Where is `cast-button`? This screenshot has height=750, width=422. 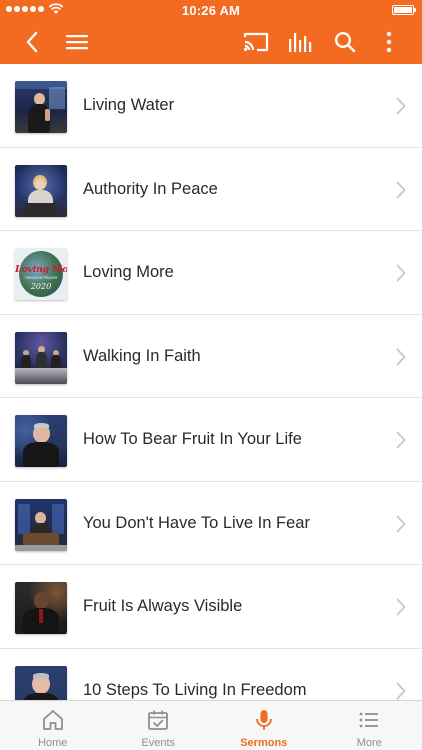
cast-button is located at coordinates (256, 42).